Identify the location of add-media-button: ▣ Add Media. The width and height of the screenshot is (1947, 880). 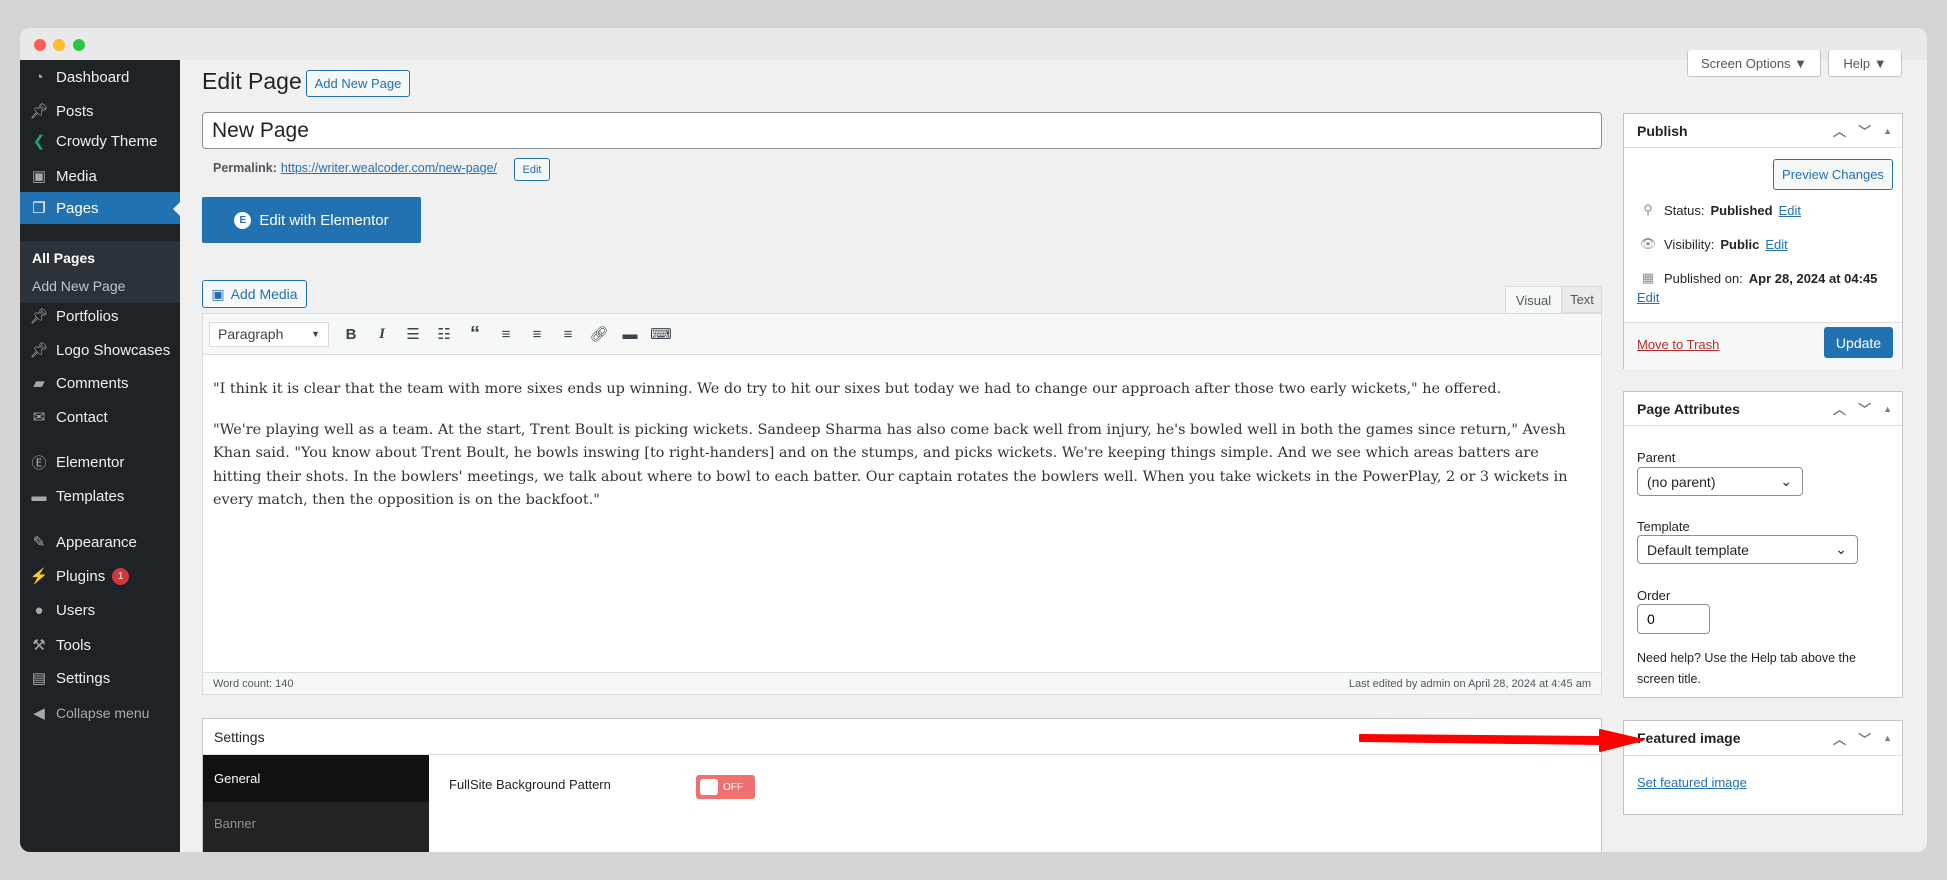
(254, 294).